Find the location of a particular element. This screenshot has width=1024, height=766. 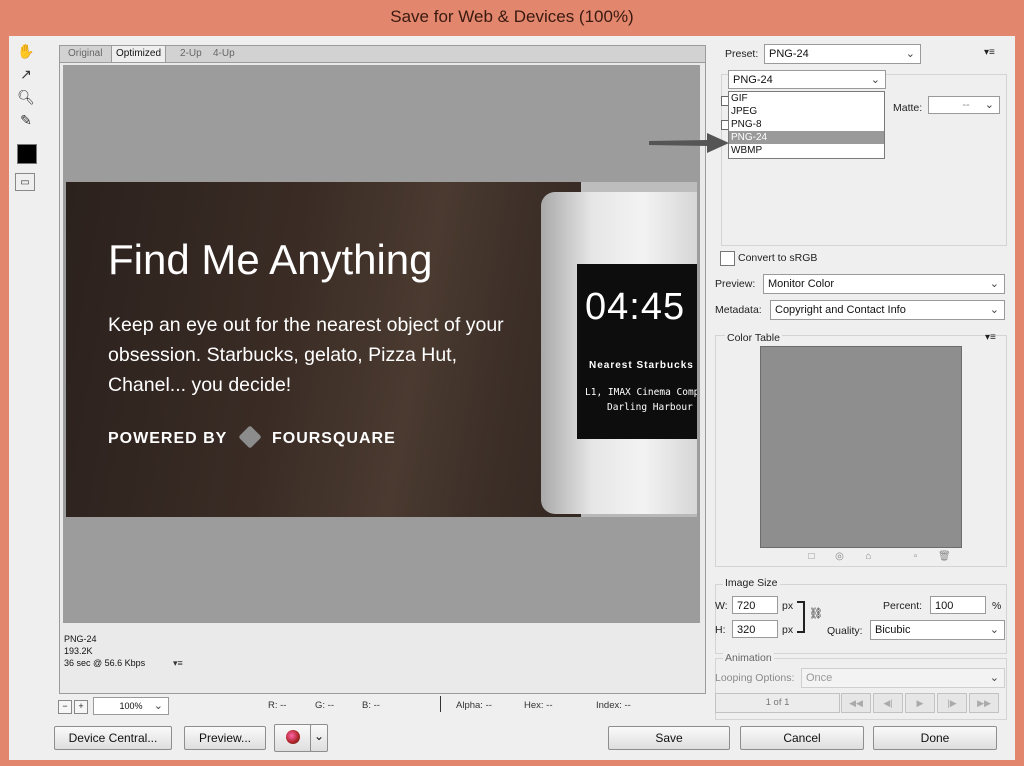

next-frame-button: |▶ is located at coordinates (952, 703).